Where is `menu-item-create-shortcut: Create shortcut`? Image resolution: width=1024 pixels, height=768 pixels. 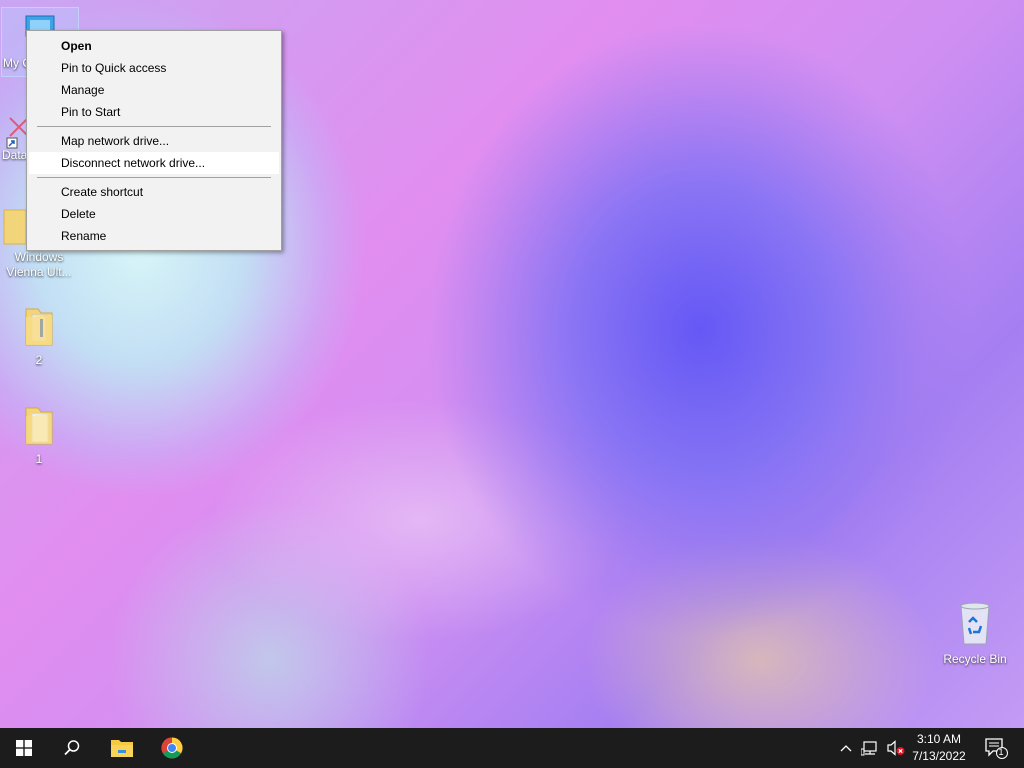
menu-item-create-shortcut: Create shortcut is located at coordinates (154, 192).